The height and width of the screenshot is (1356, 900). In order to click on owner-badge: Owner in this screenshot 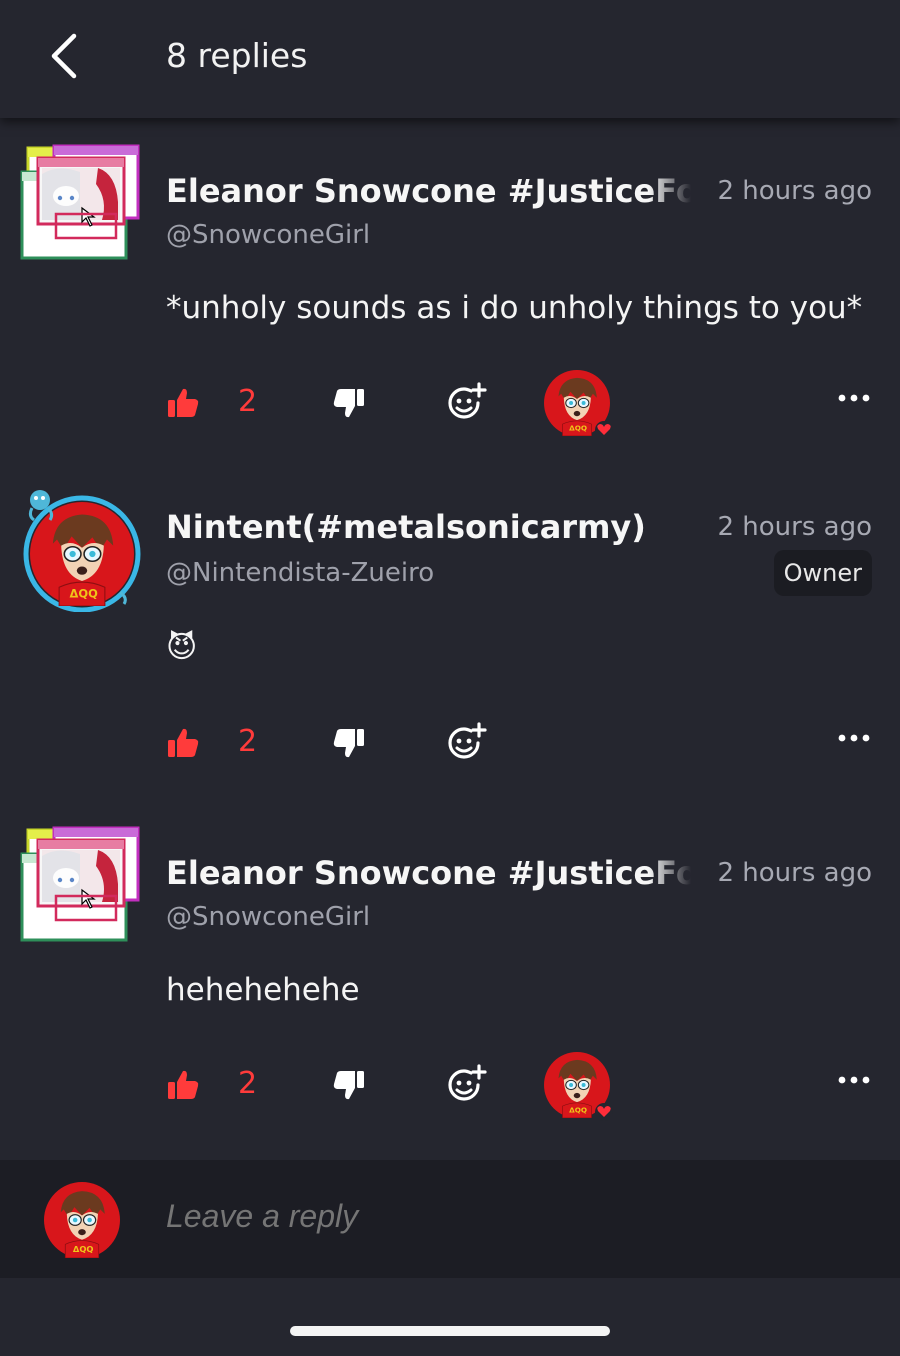, I will do `click(822, 573)`.